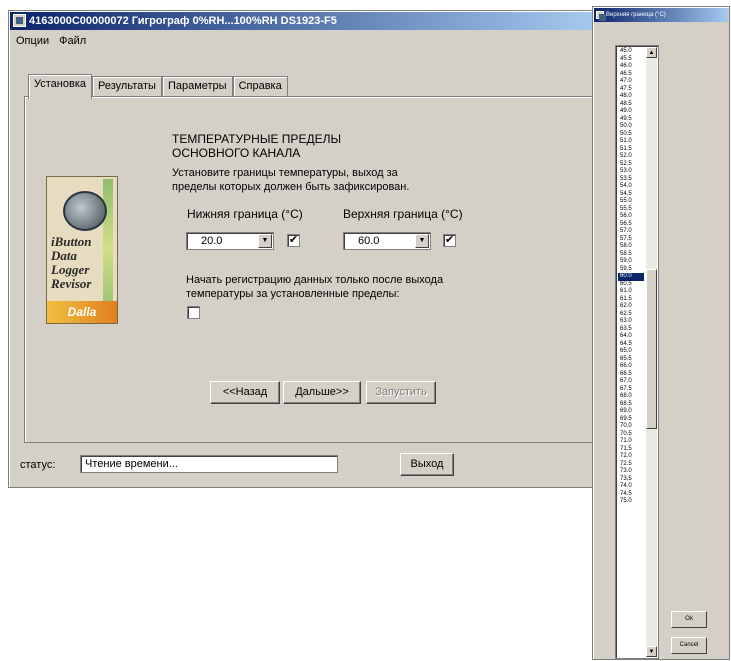  Describe the element at coordinates (689, 645) in the screenshot. I see `cancel-button: Cancel` at that location.